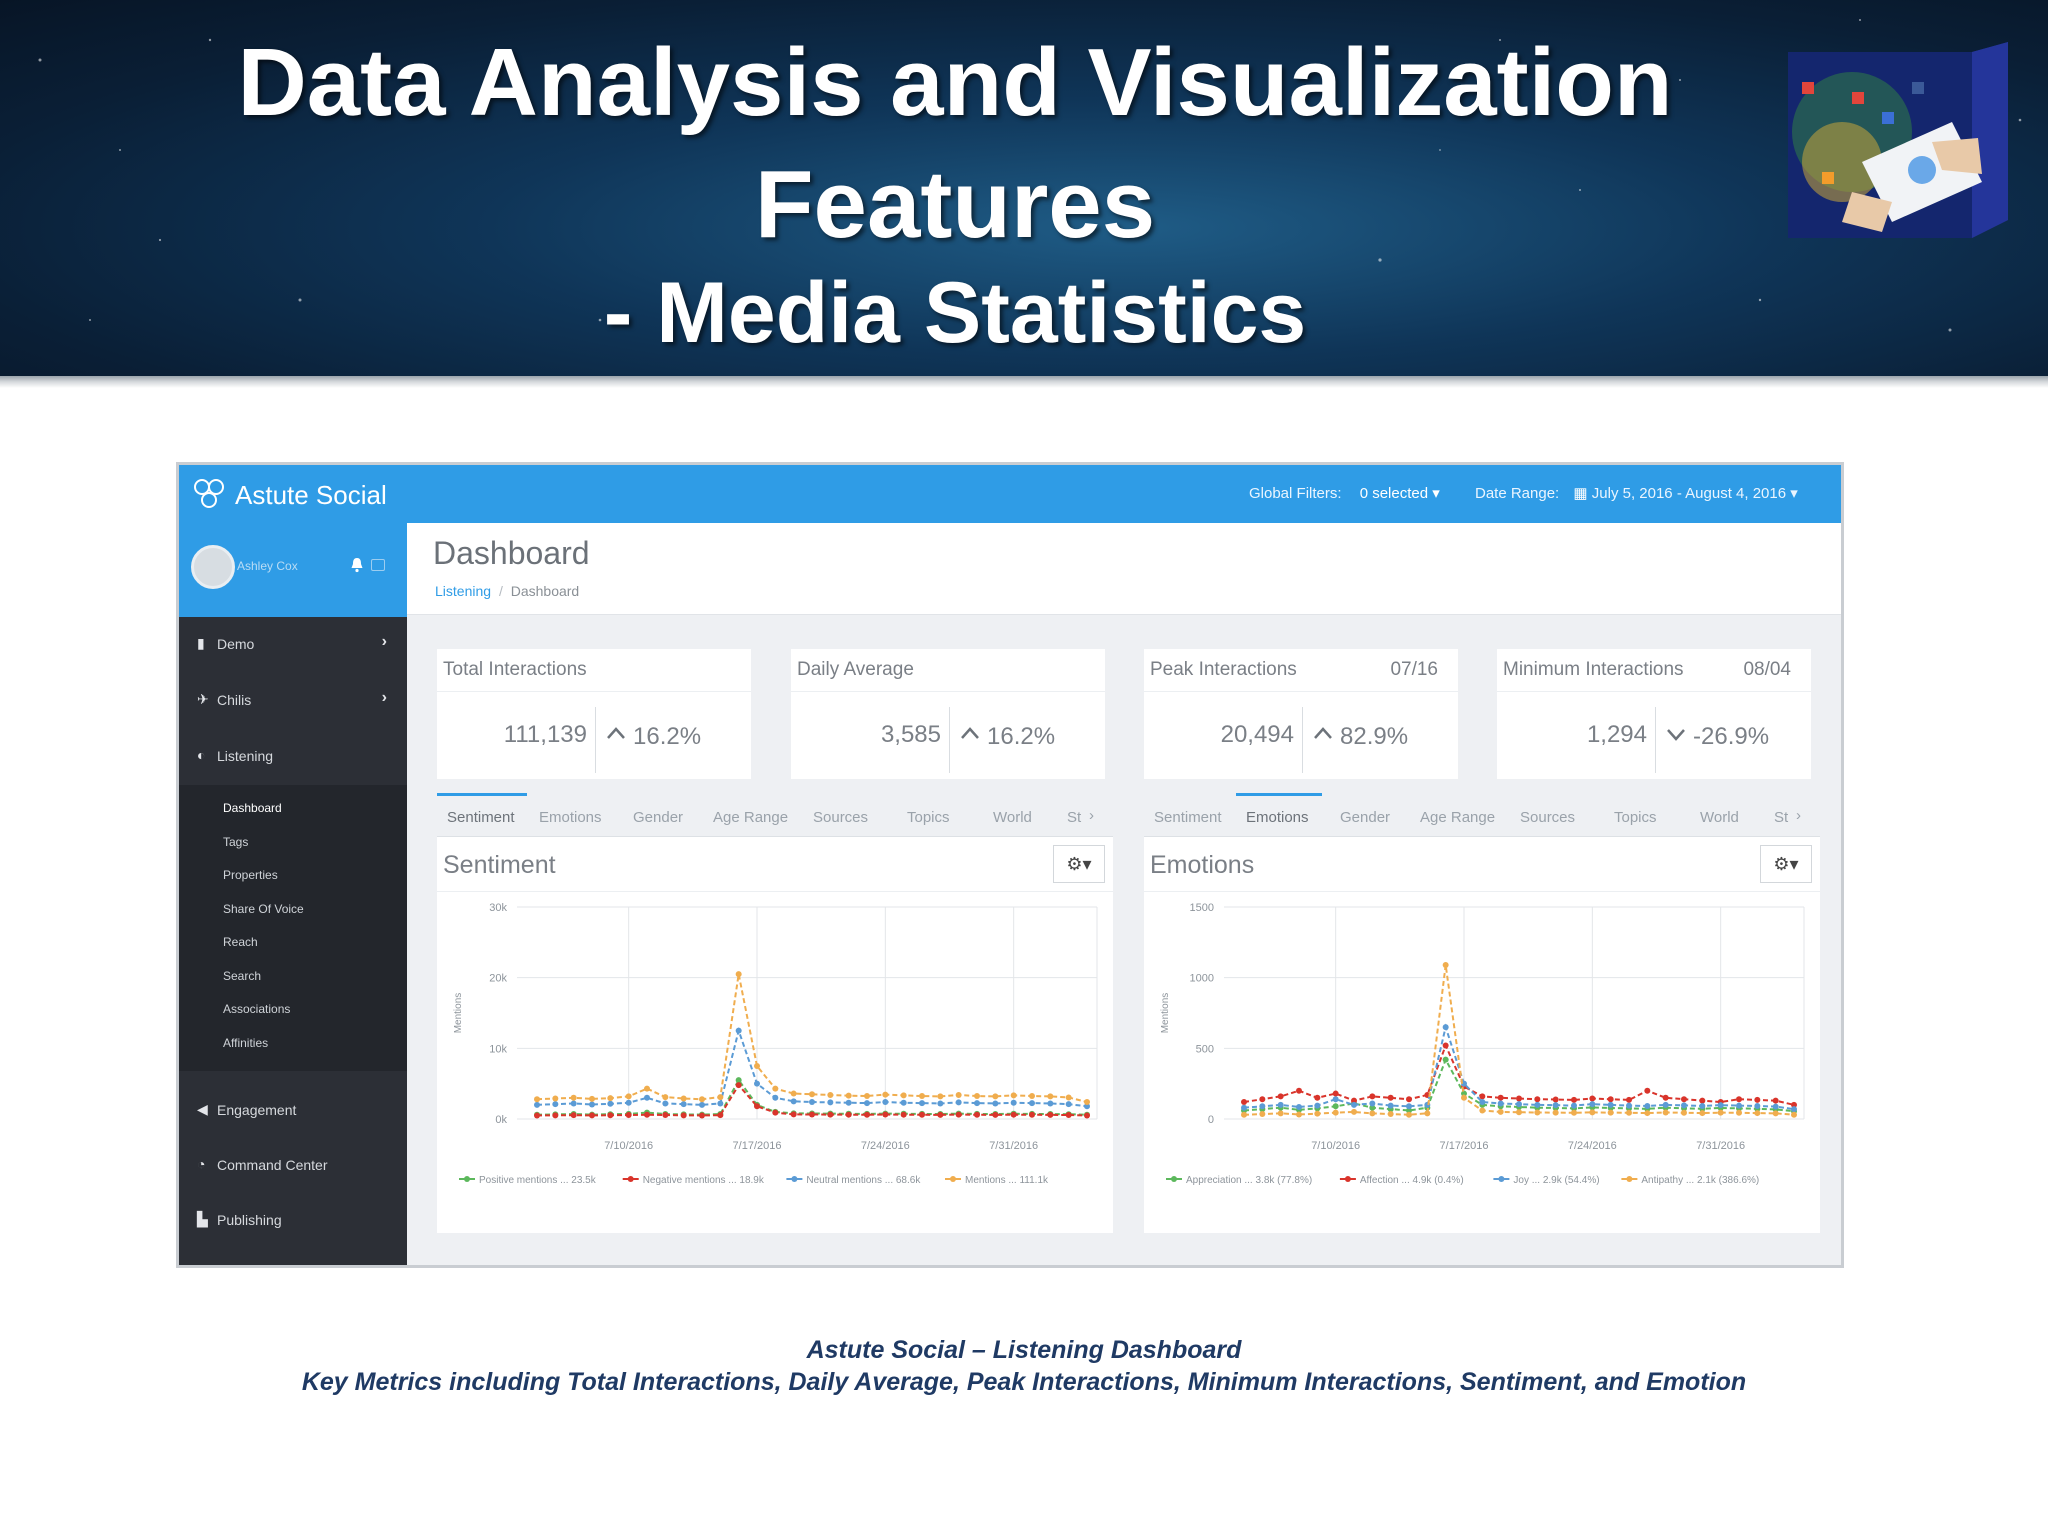 The height and width of the screenshot is (1536, 2048). What do you see at coordinates (1074, 817) in the screenshot?
I see `tab-st: St` at bounding box center [1074, 817].